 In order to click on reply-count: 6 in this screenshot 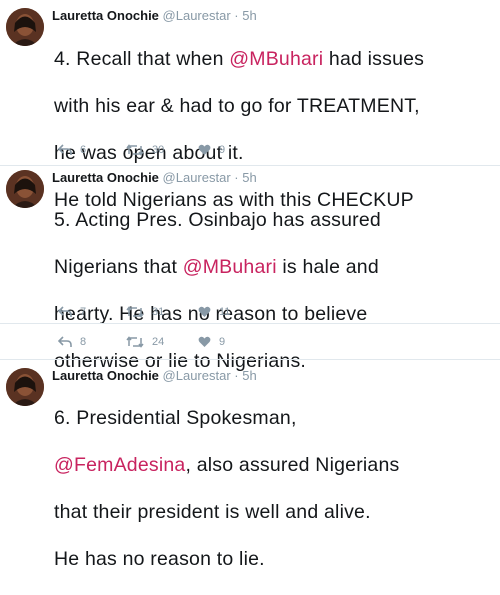, I will do `click(83, 150)`.